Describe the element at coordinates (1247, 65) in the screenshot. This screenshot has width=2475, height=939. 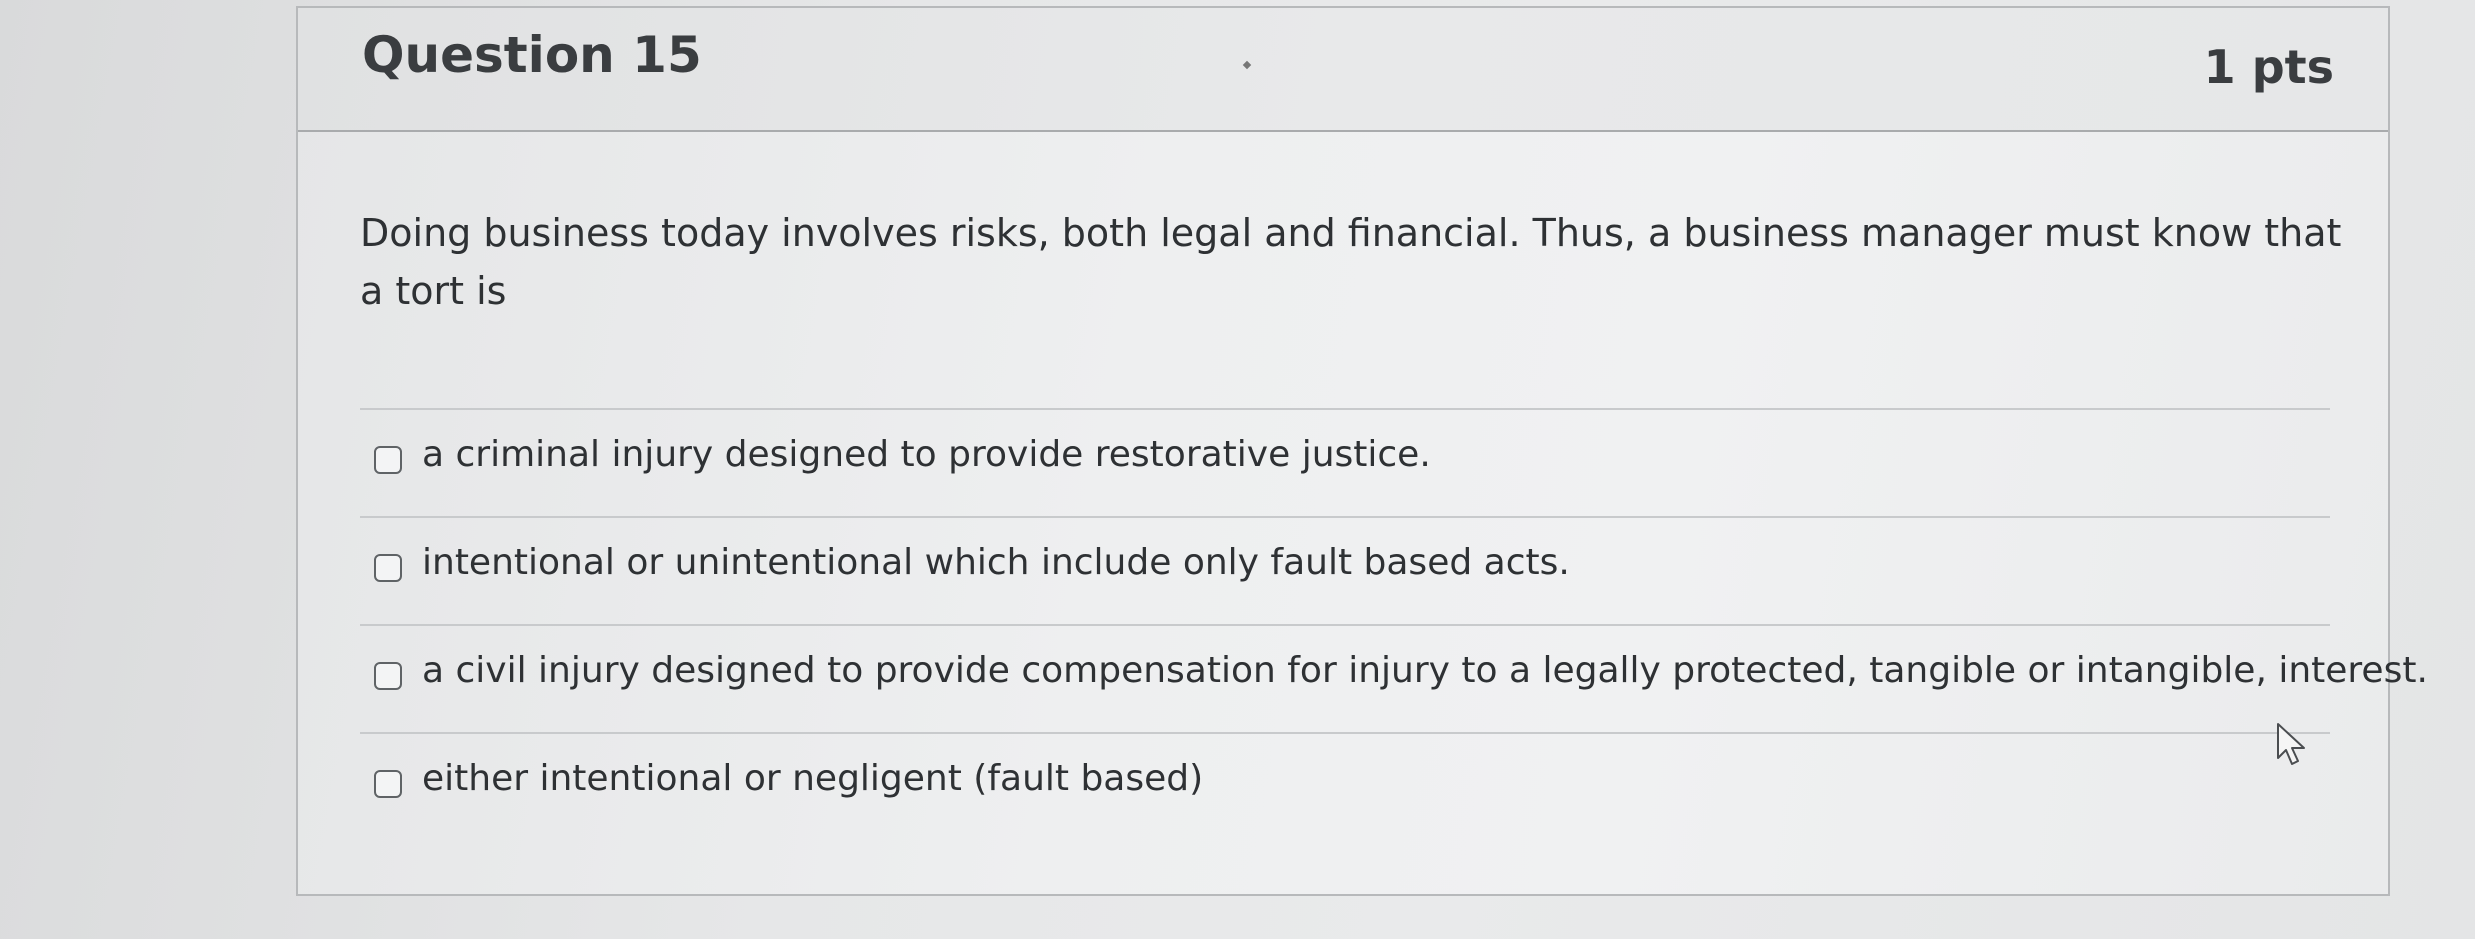
I see `header-marker` at that location.